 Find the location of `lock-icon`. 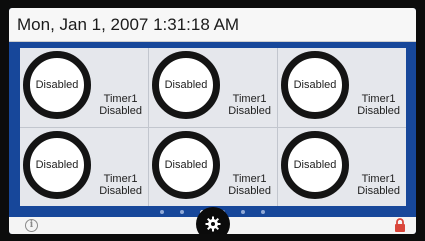

lock-icon is located at coordinates (400, 225).